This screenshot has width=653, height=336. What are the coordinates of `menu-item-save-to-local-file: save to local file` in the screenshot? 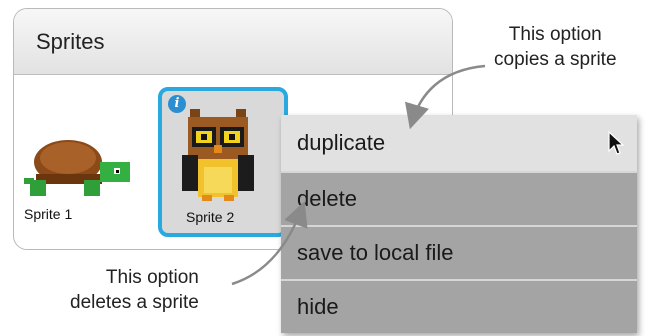 It's located at (459, 252).